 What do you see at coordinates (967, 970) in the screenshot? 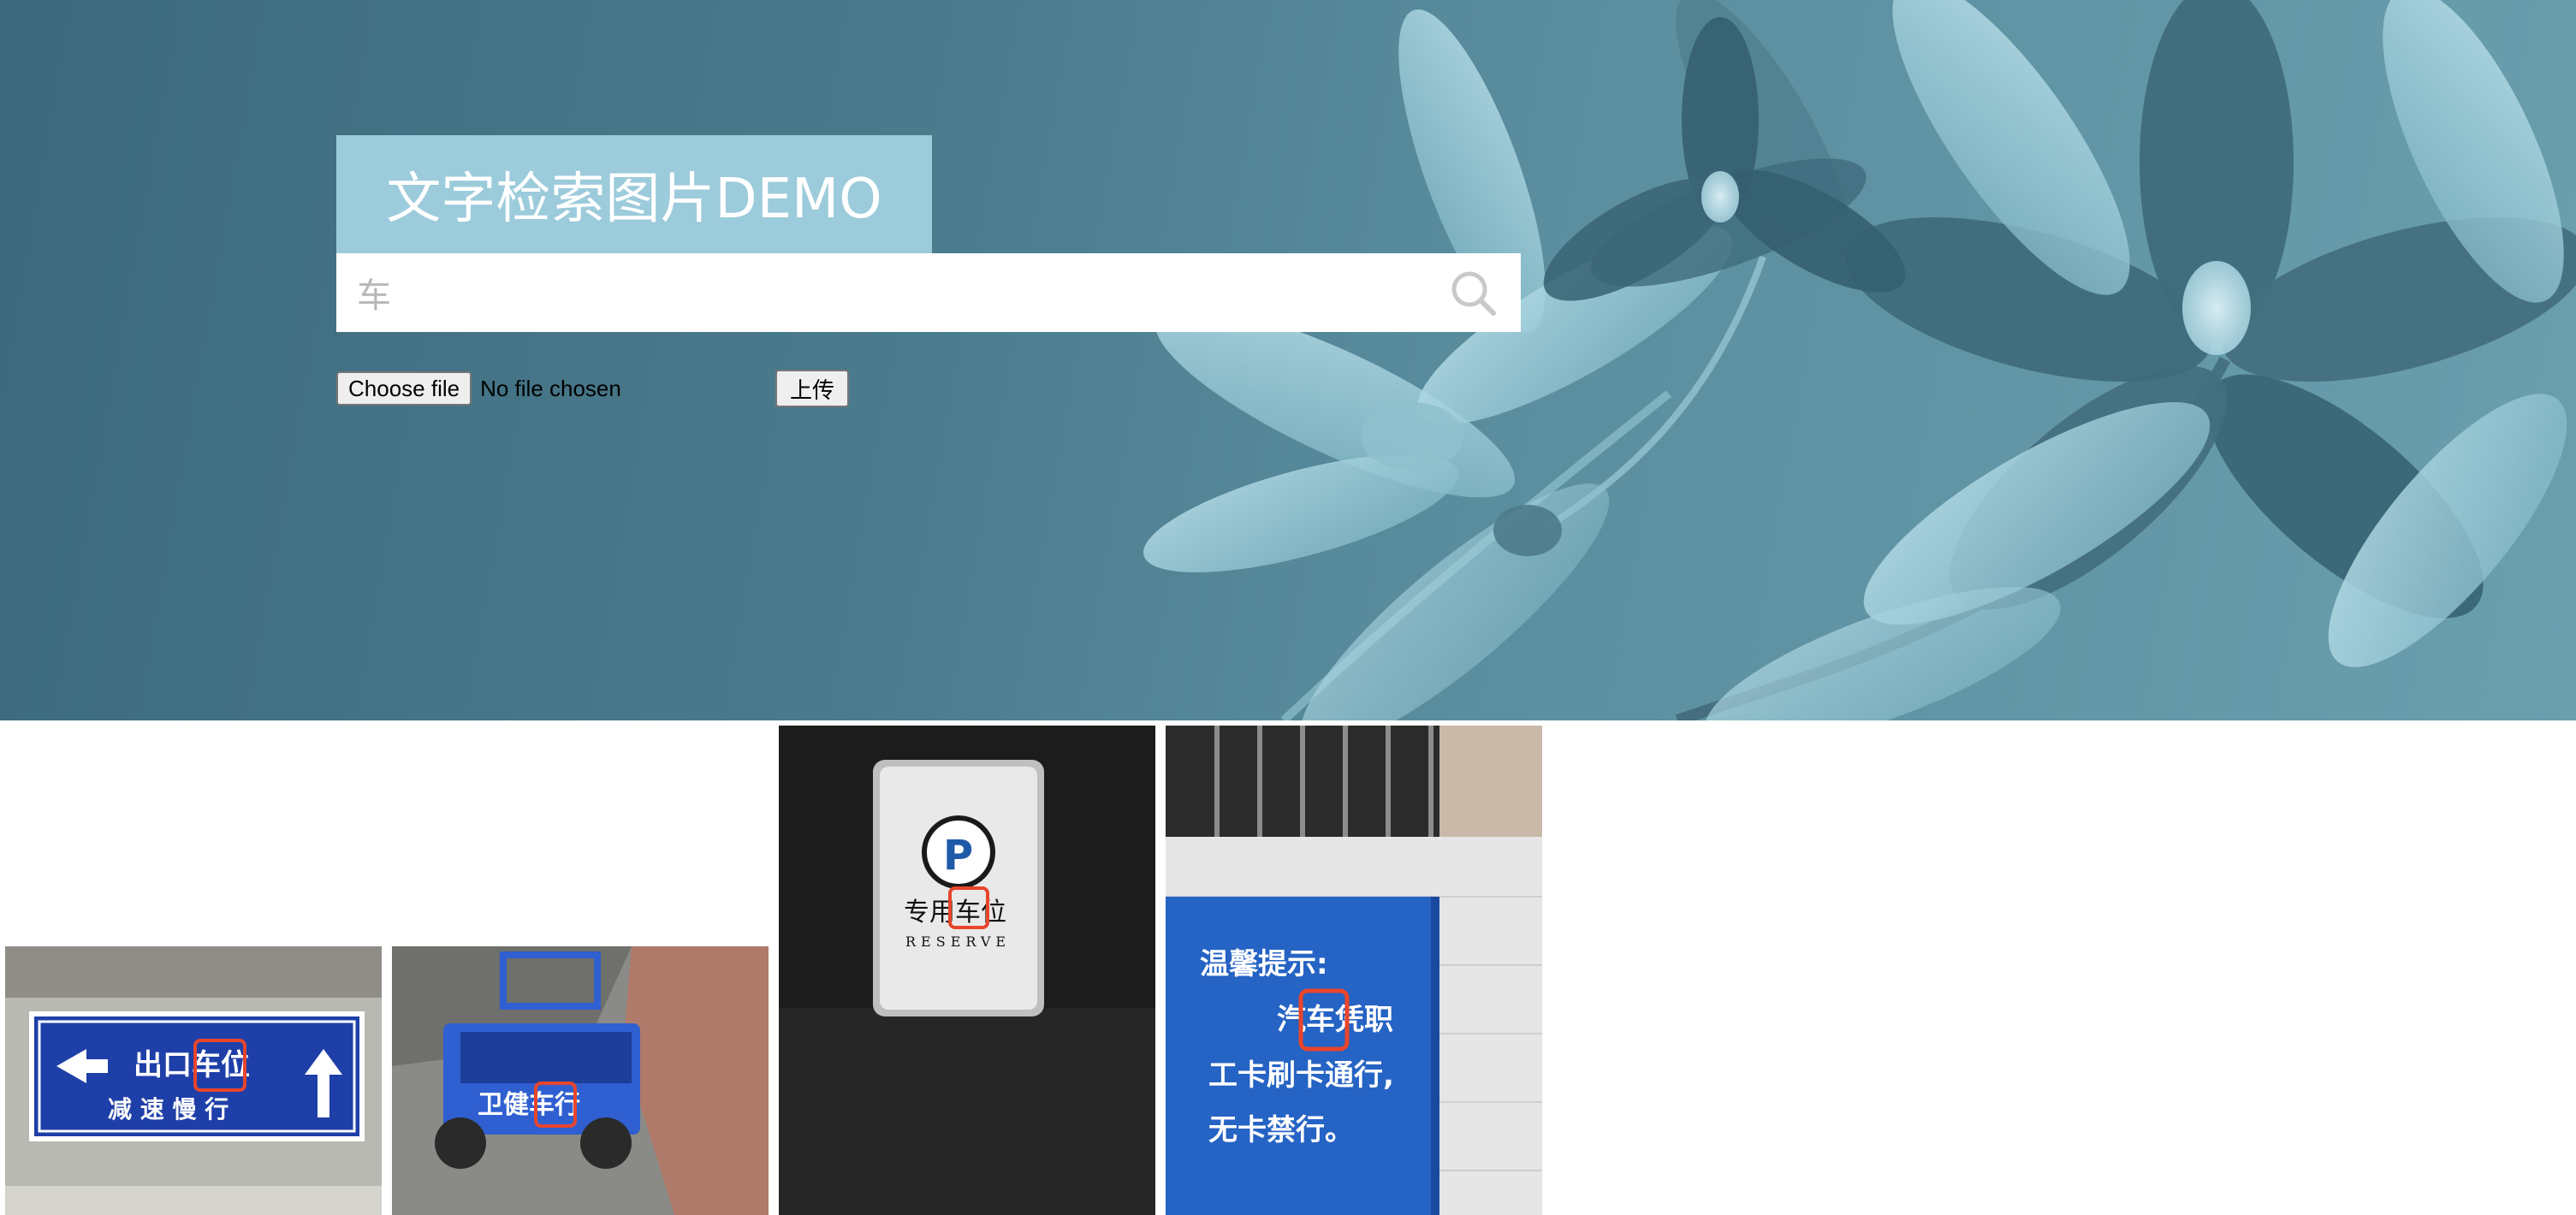
I see `result-image: P 专用车位 RESERVE` at bounding box center [967, 970].